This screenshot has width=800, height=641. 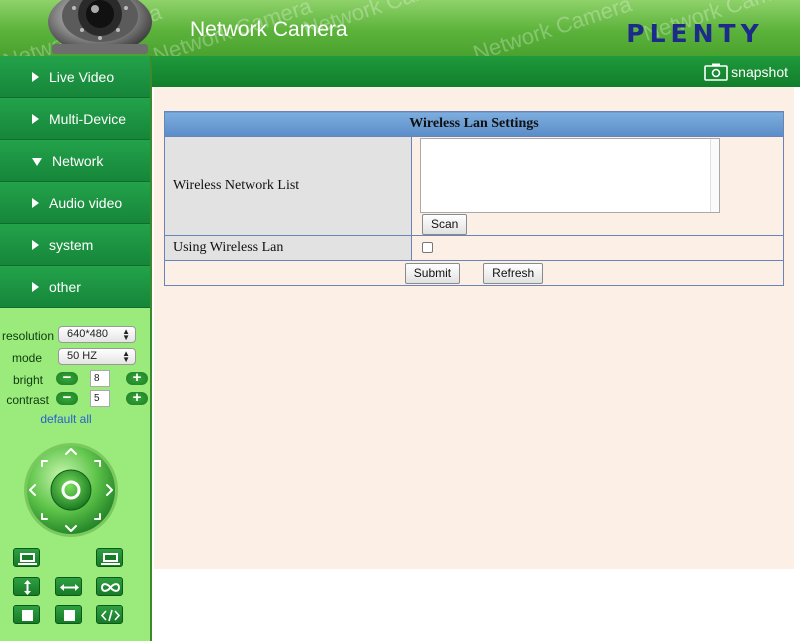 I want to click on flip-button, so click(x=26, y=557).